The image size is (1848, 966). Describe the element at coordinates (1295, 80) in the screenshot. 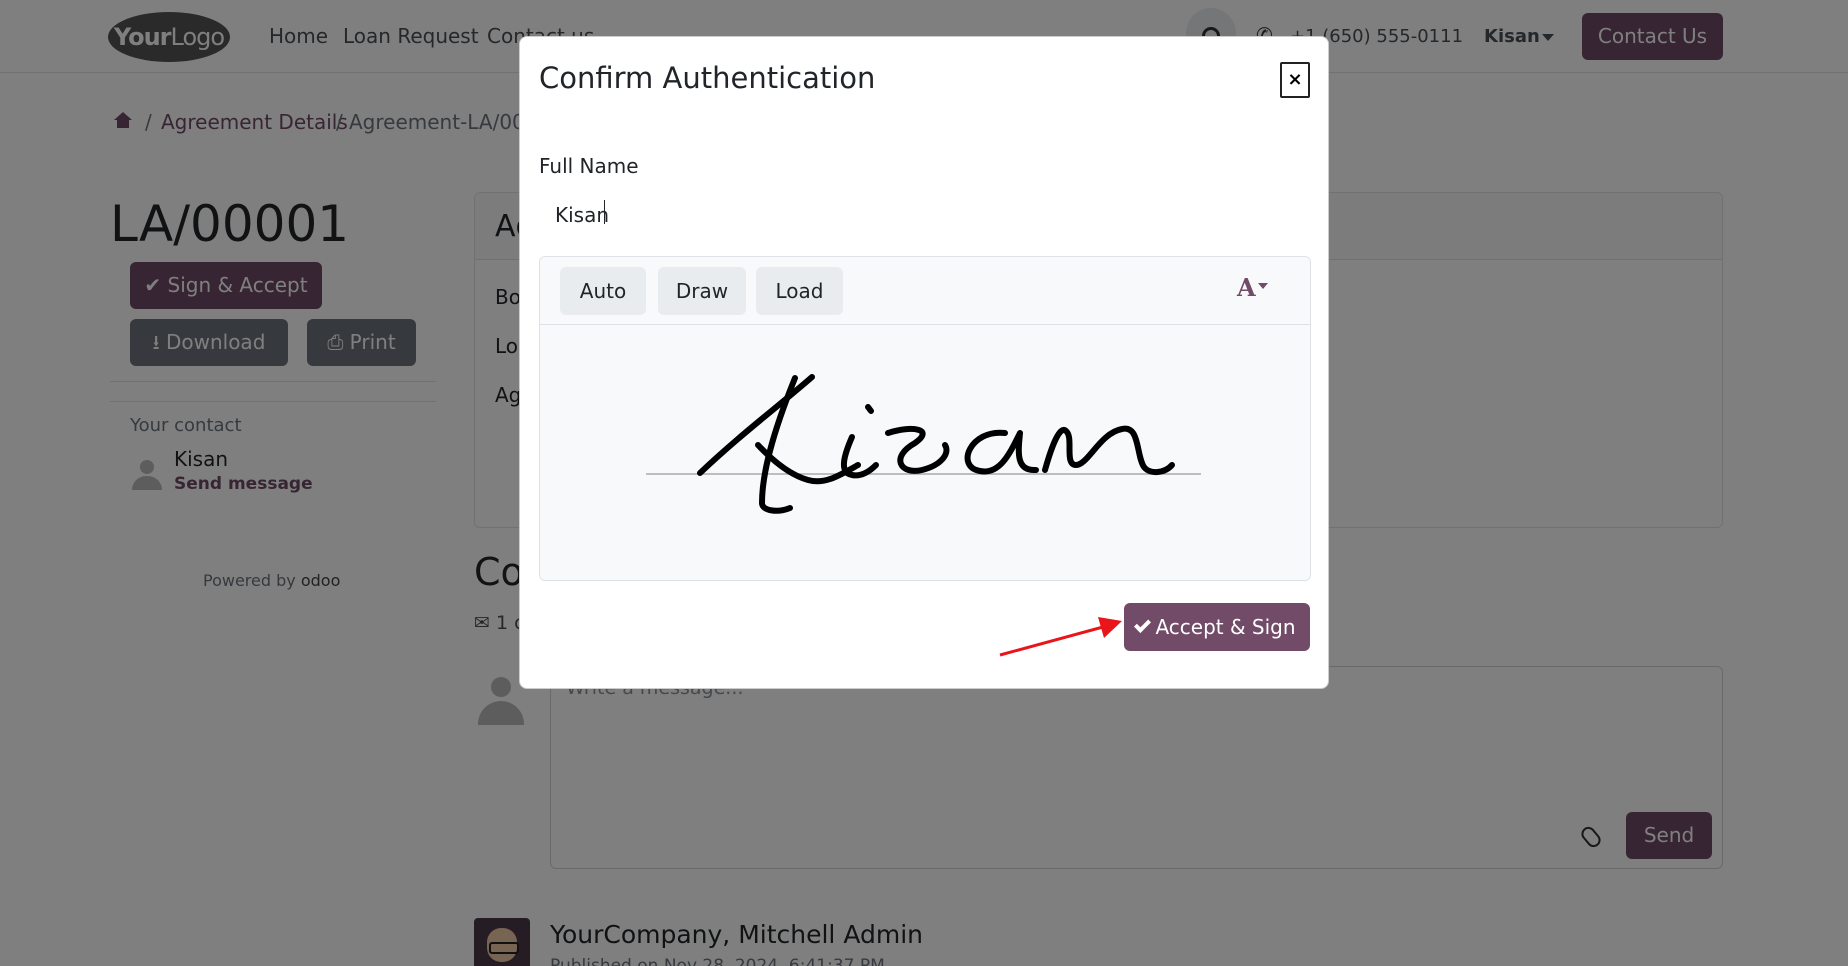

I see `close-button: ×` at that location.